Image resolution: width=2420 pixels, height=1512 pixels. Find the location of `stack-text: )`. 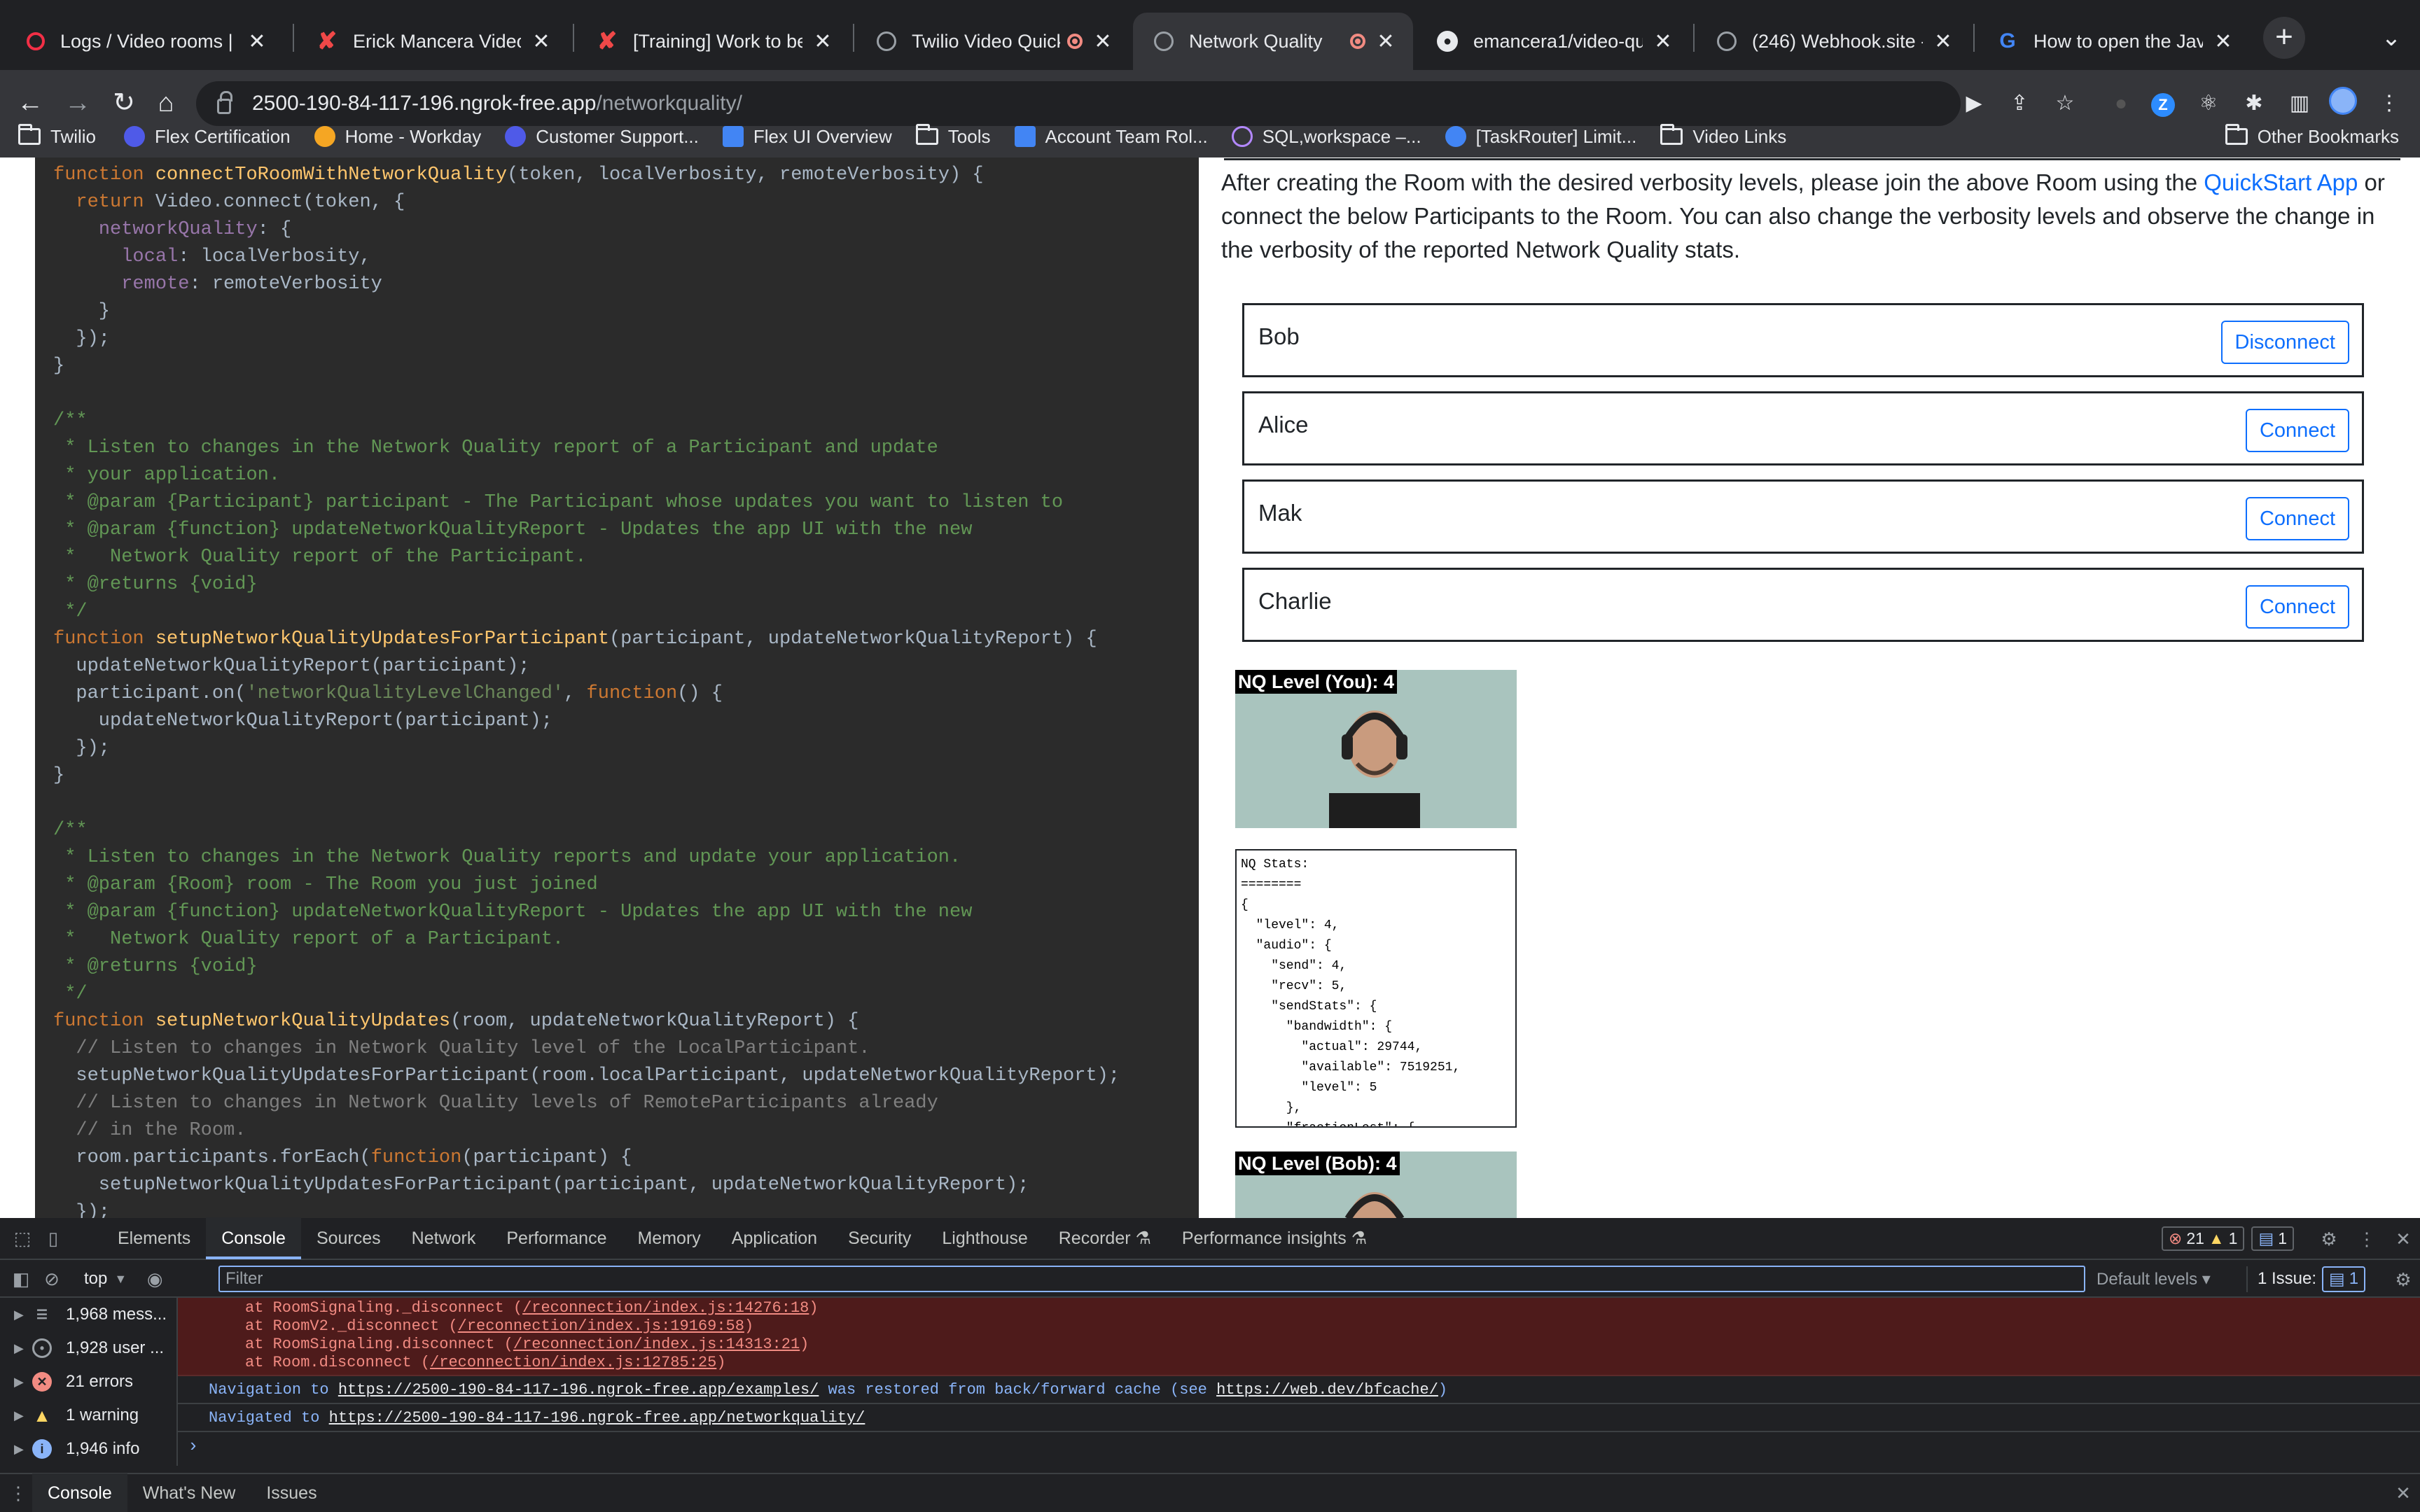

stack-text: ) is located at coordinates (814, 1308).